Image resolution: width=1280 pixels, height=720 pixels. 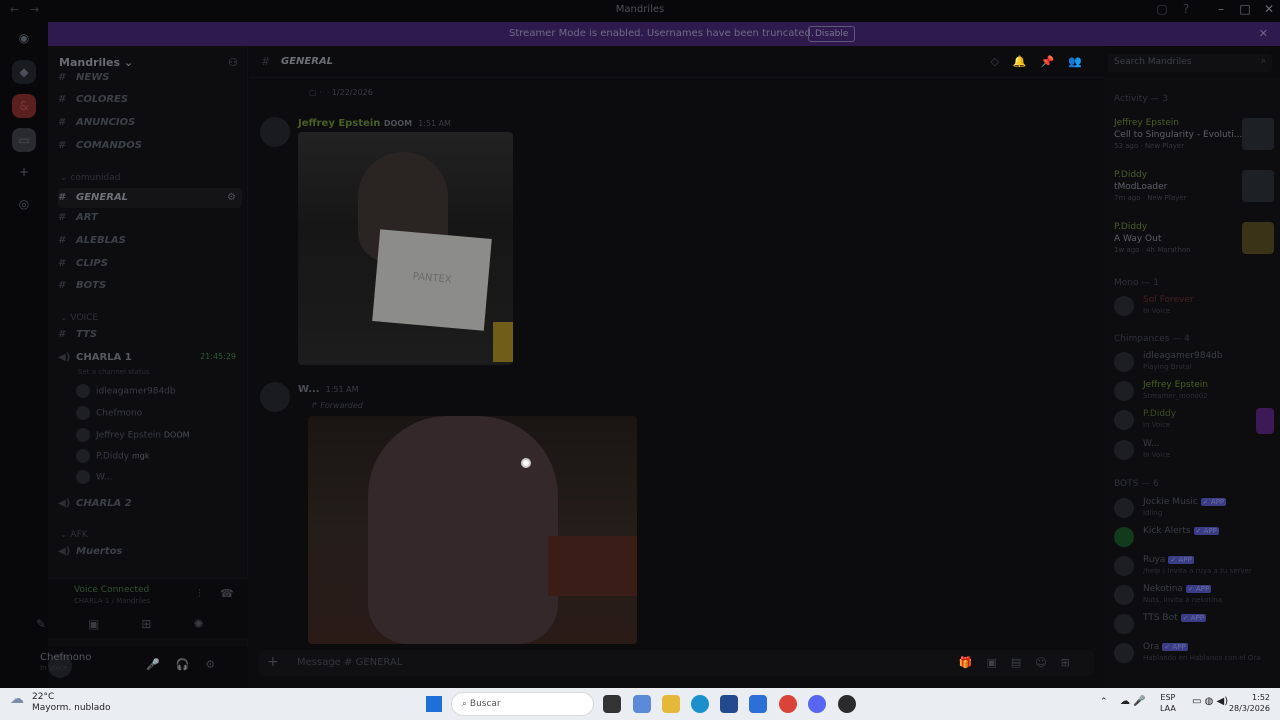 I want to click on member-status: In Voice, so click(x=1157, y=311).